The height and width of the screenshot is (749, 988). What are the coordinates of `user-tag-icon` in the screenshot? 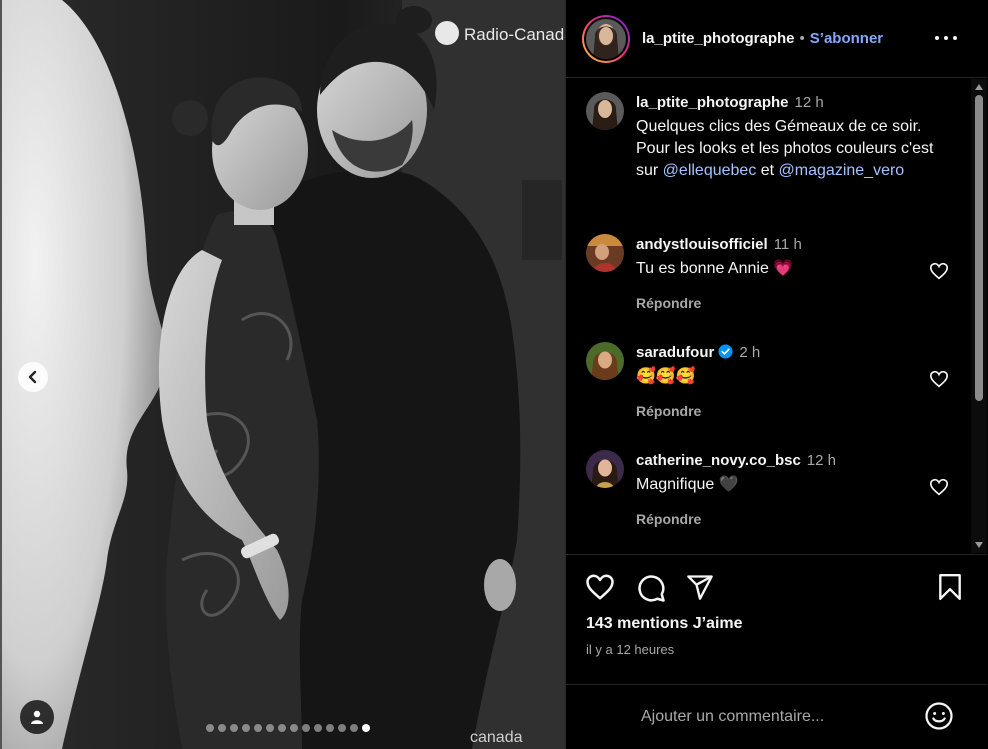 It's located at (37, 717).